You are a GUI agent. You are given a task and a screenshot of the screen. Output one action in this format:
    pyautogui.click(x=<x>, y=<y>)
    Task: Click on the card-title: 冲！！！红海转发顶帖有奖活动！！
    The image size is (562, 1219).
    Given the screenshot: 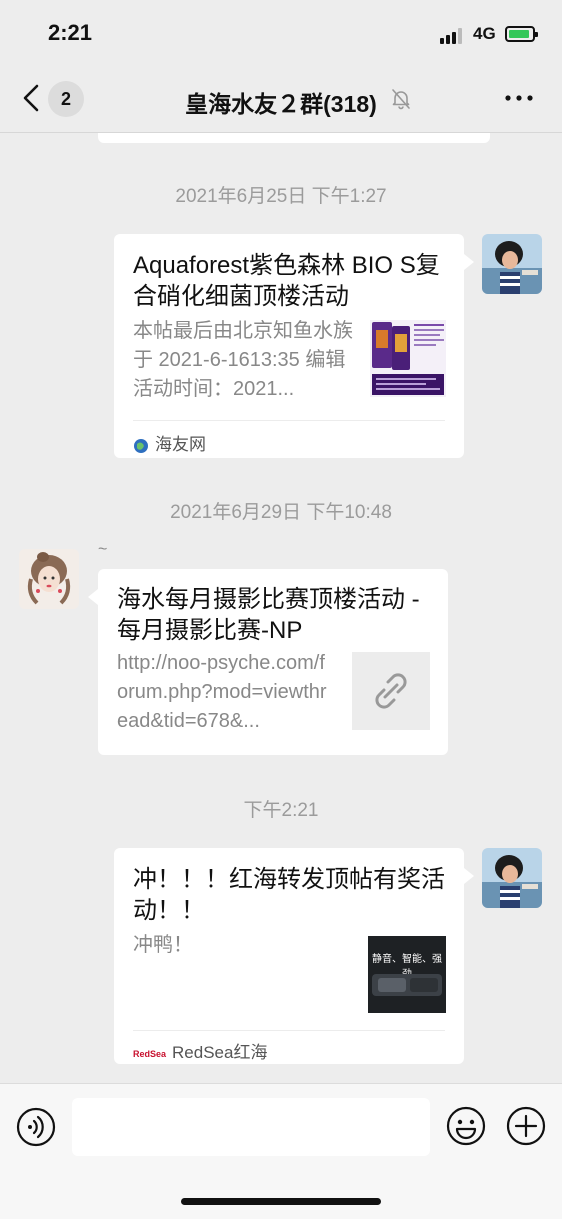 What is the action you would take?
    pyautogui.click(x=289, y=895)
    